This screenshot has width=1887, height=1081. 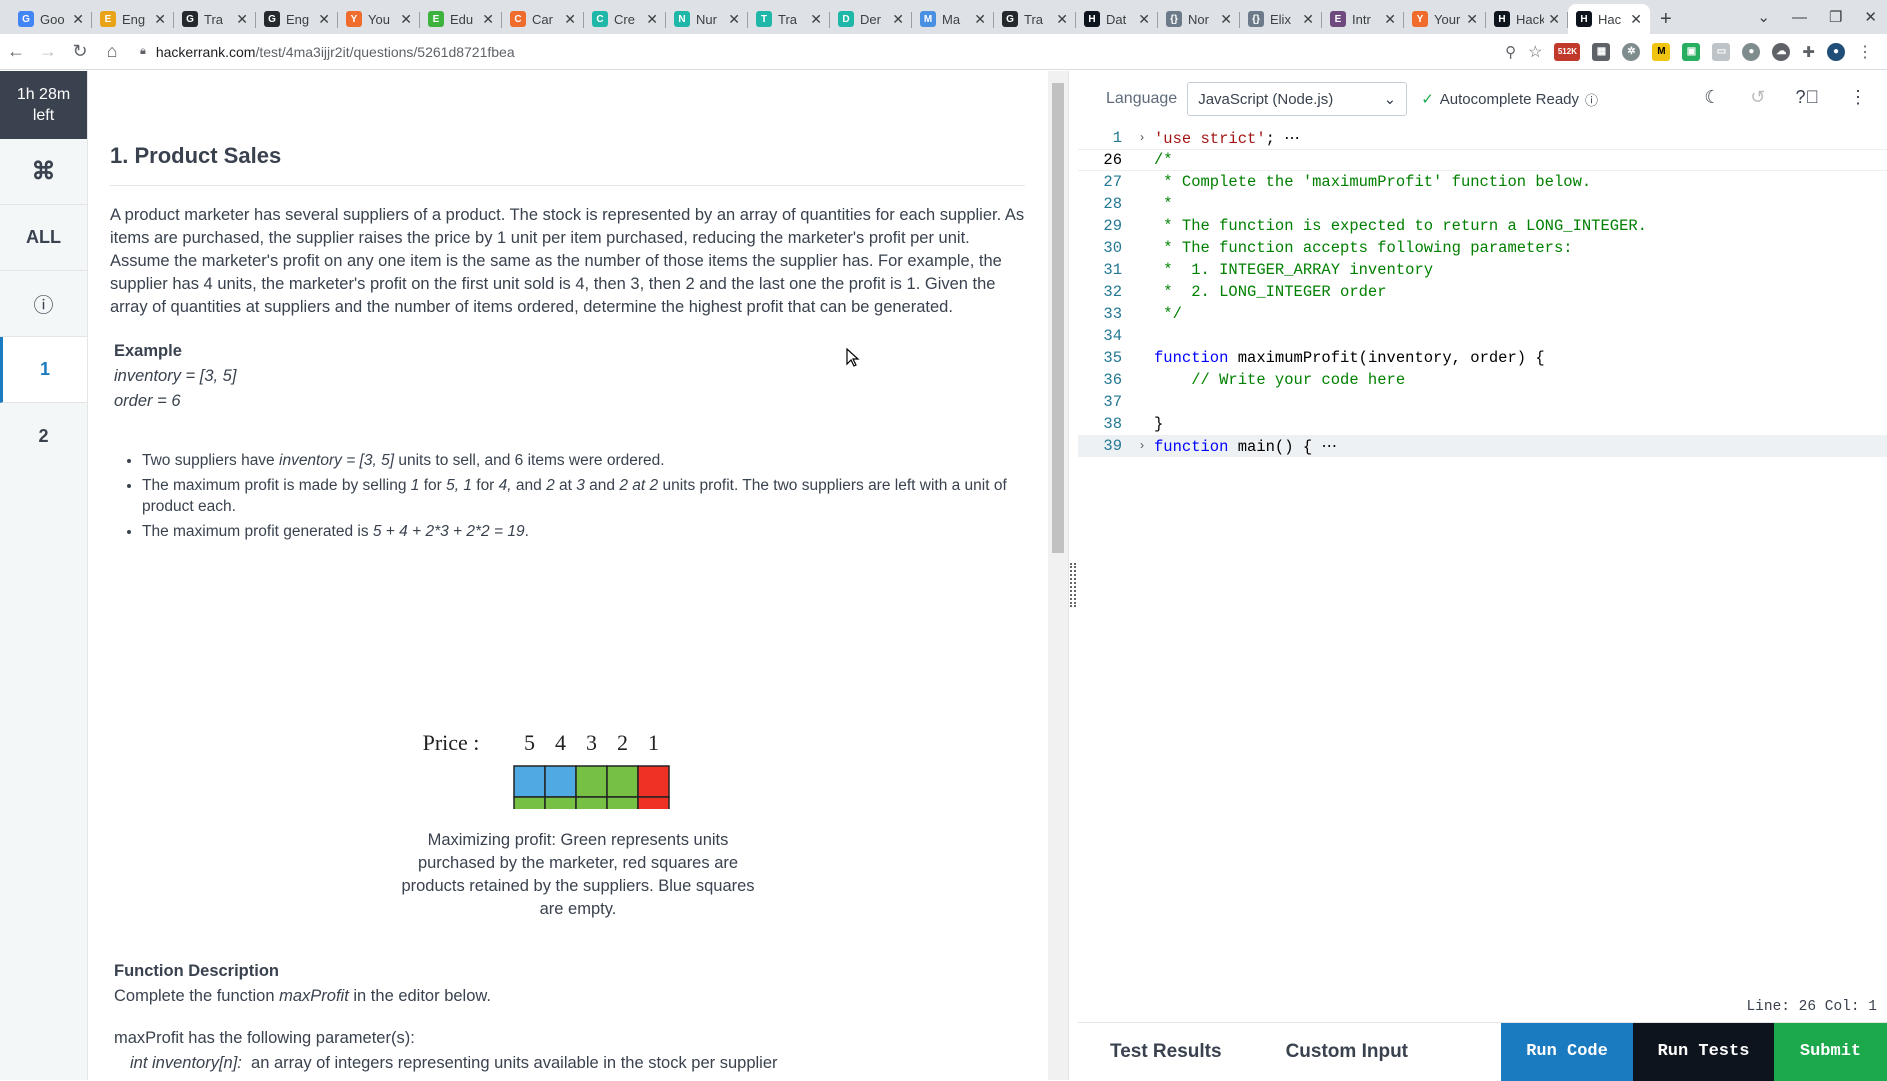 I want to click on code-line: 37, so click(x=1482, y=402).